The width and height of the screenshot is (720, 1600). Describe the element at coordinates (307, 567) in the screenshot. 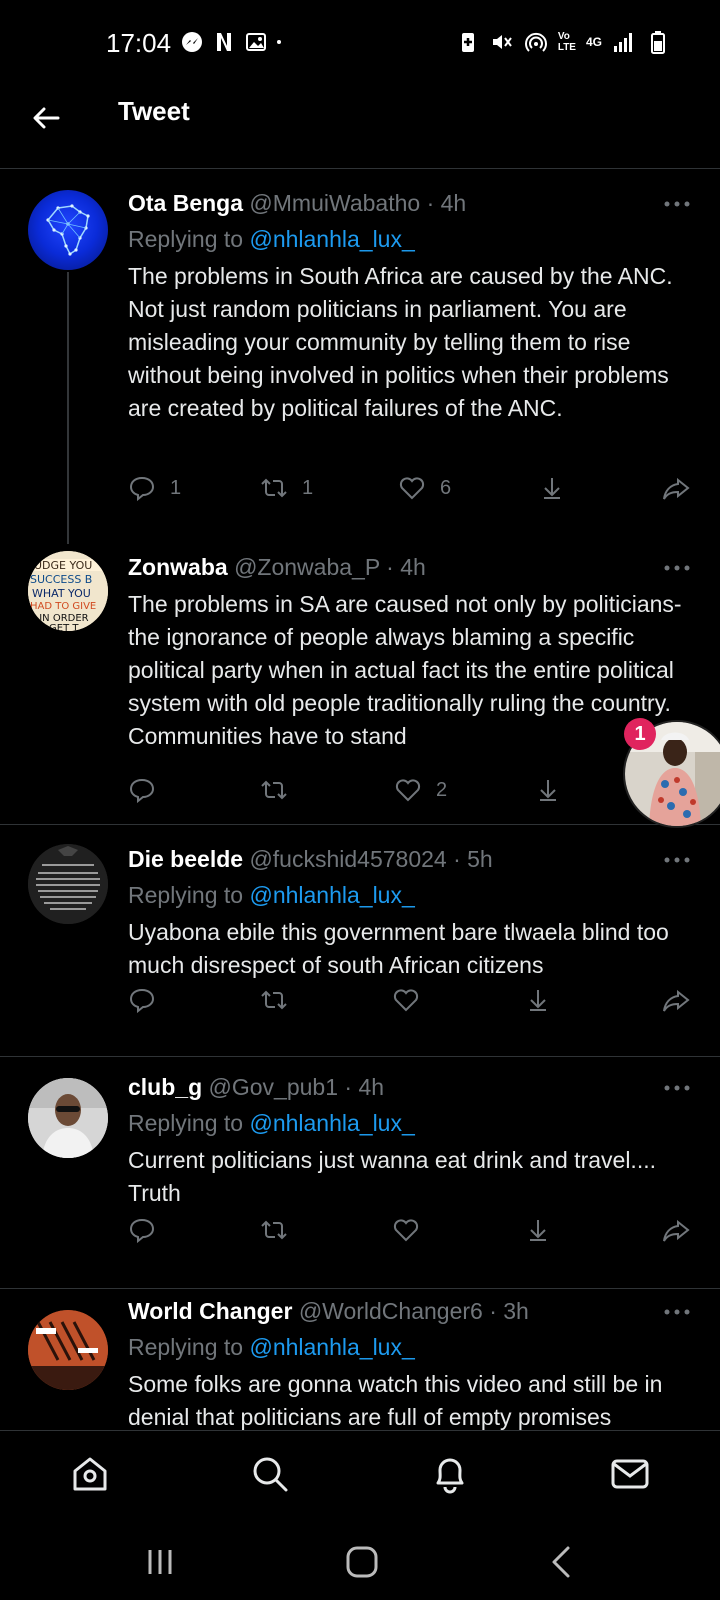

I see `author-handle: @Zonwaba_P` at that location.